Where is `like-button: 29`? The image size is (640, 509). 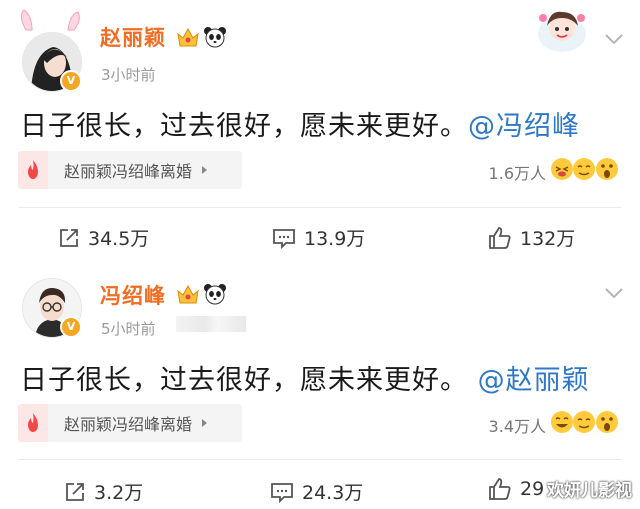 like-button: 29 is located at coordinates (516, 489).